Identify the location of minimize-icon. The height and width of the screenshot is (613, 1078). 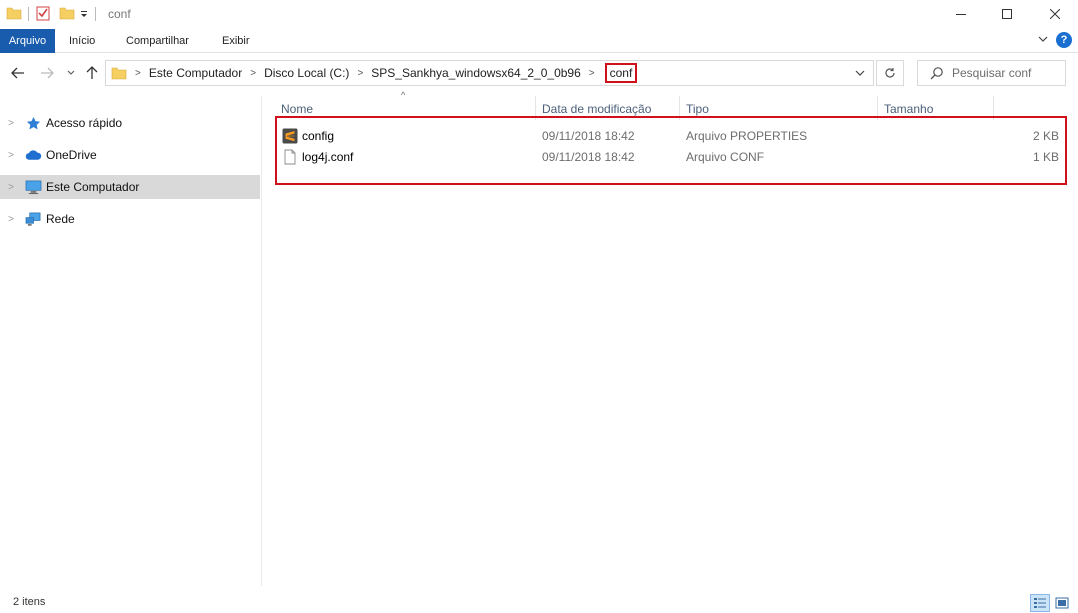
(961, 14).